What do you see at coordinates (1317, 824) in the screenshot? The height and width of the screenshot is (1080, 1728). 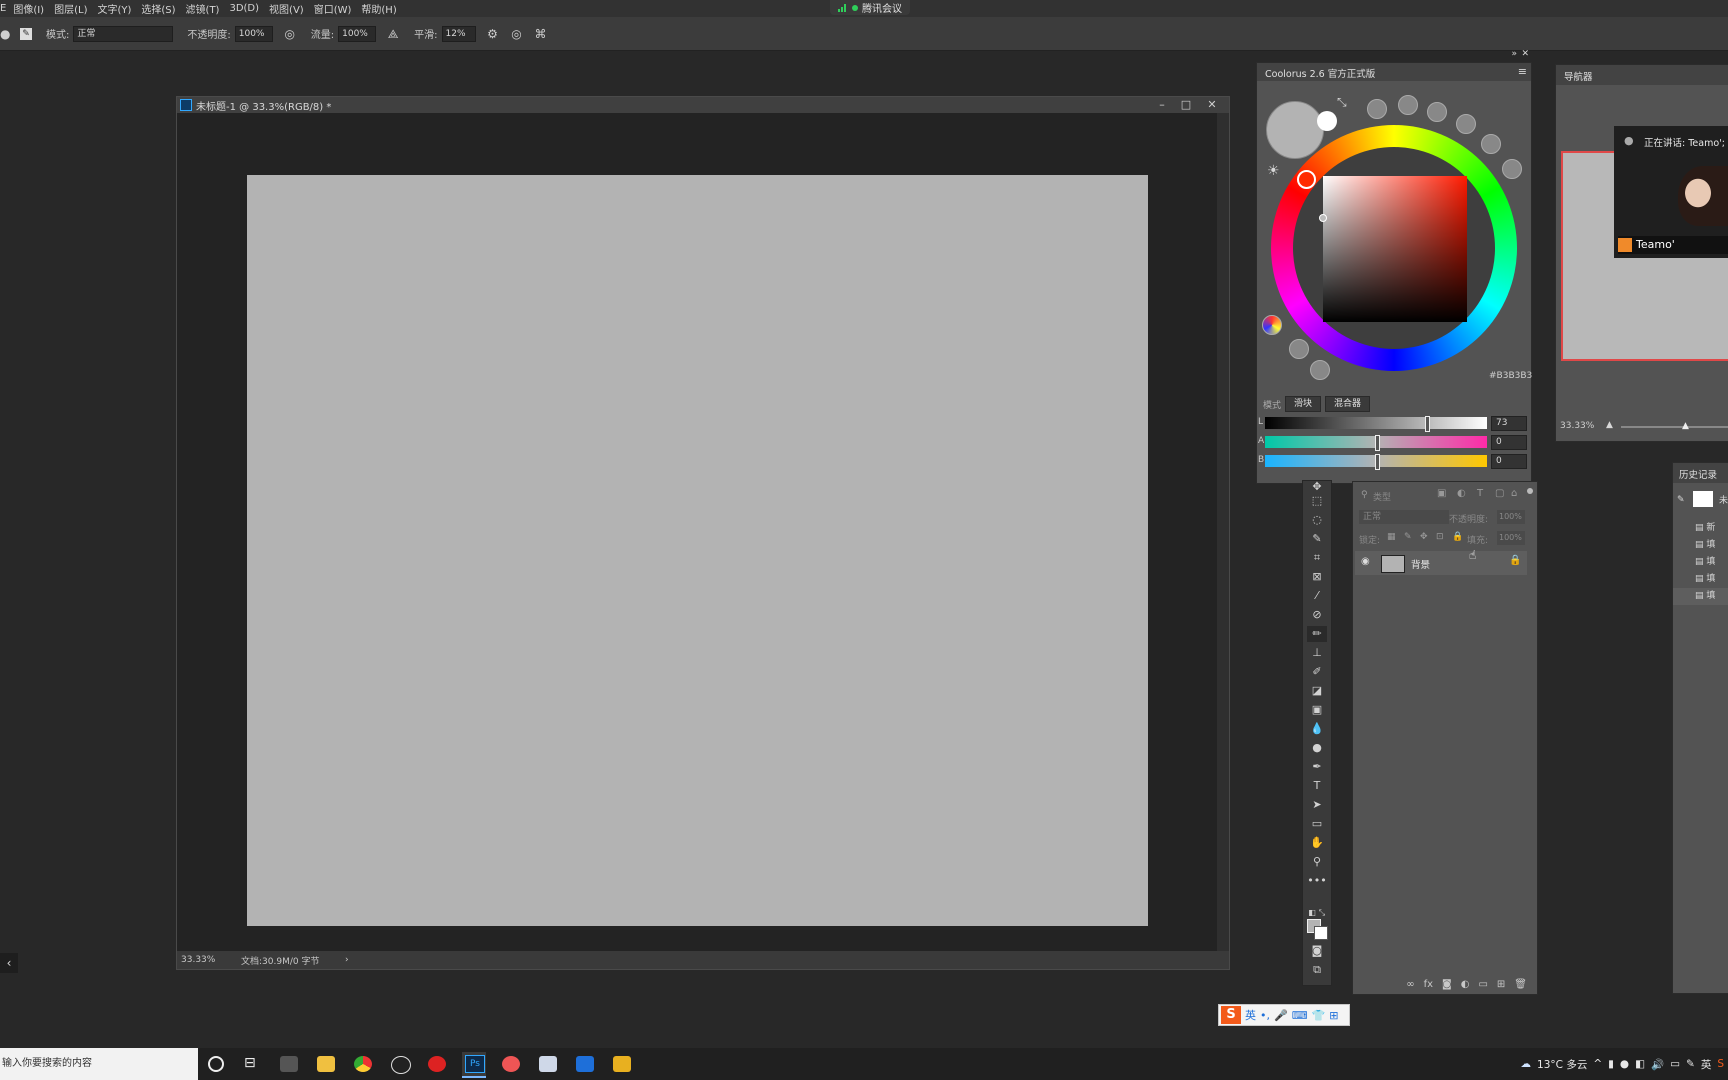 I see `rectangle-tool-icon: ▭` at bounding box center [1317, 824].